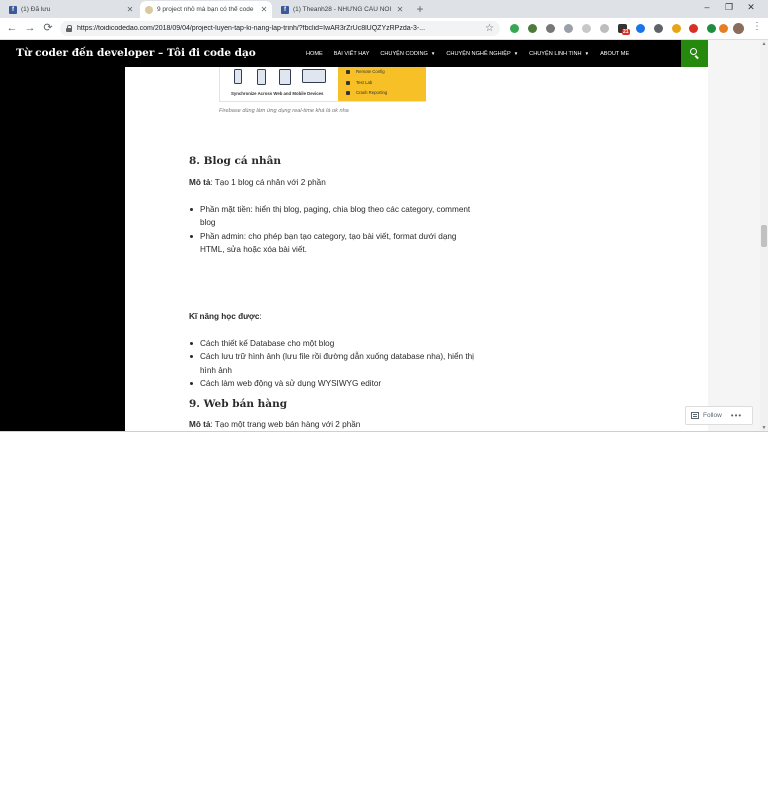 The image size is (768, 796). Describe the element at coordinates (696, 57) in the screenshot. I see `search-icon-handle` at that location.